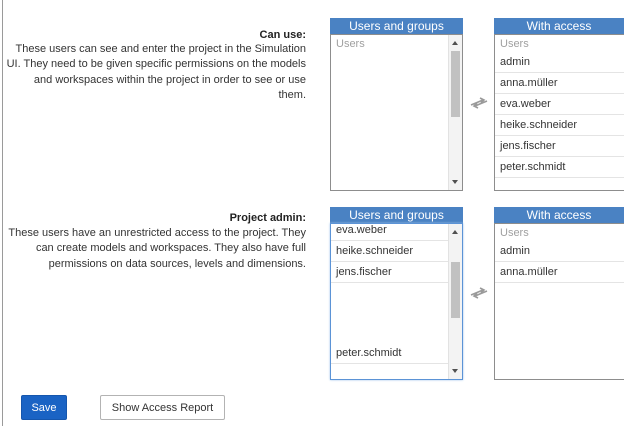 Image resolution: width=624 pixels, height=426 pixels. Describe the element at coordinates (44, 407) in the screenshot. I see `save-button: Save` at that location.